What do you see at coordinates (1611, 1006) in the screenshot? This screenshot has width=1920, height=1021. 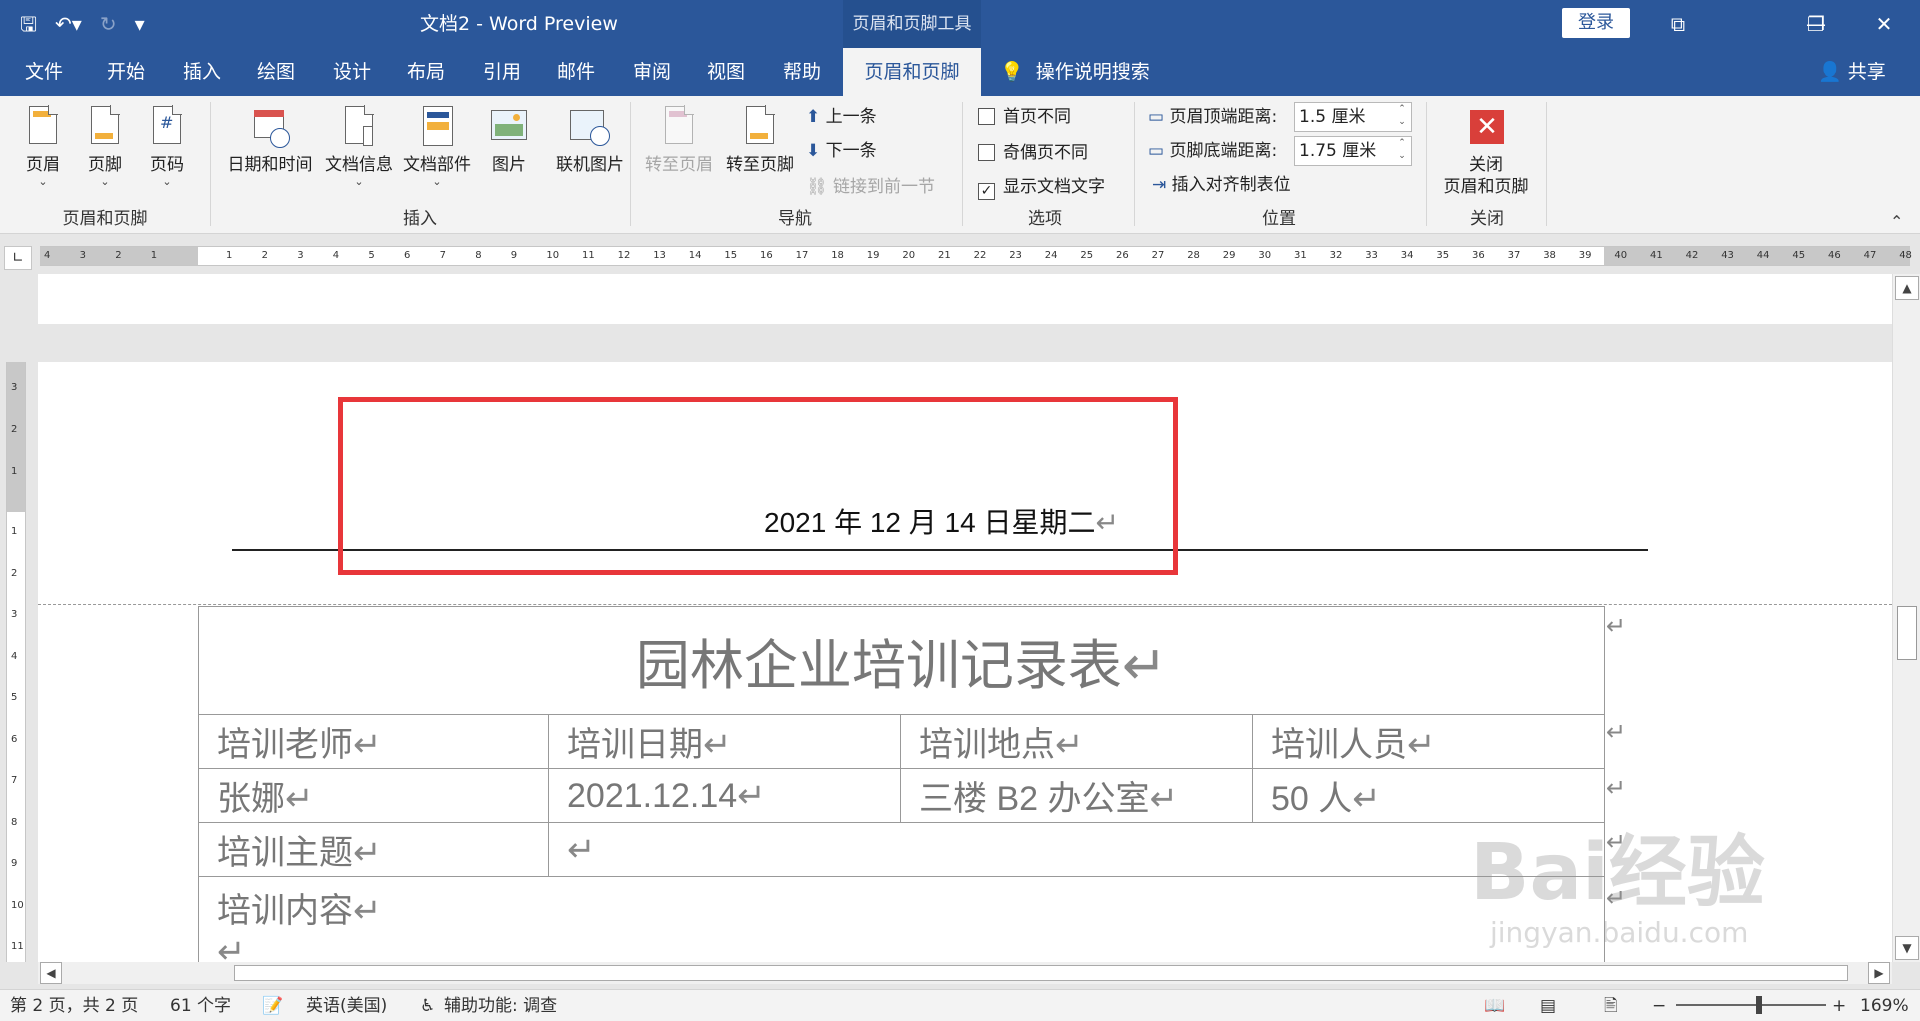 I see `web-layout-icon: 🖹` at bounding box center [1611, 1006].